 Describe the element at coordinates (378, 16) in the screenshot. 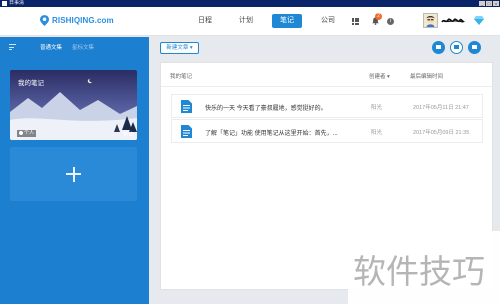

I see `notification-badge: 2` at that location.